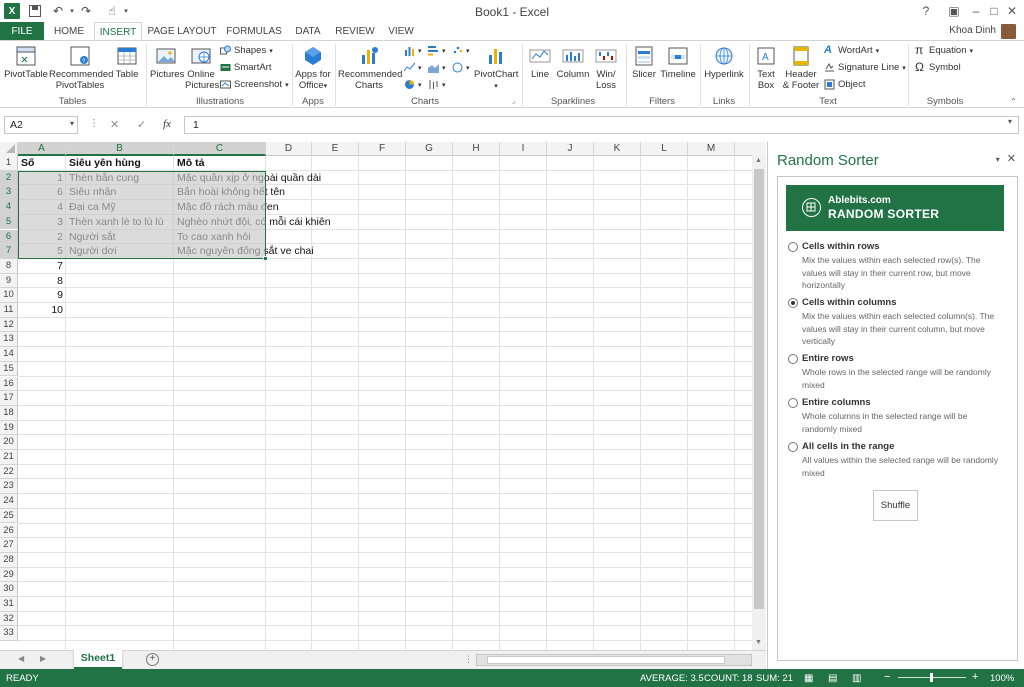  I want to click on cell: 2, so click(42, 237).